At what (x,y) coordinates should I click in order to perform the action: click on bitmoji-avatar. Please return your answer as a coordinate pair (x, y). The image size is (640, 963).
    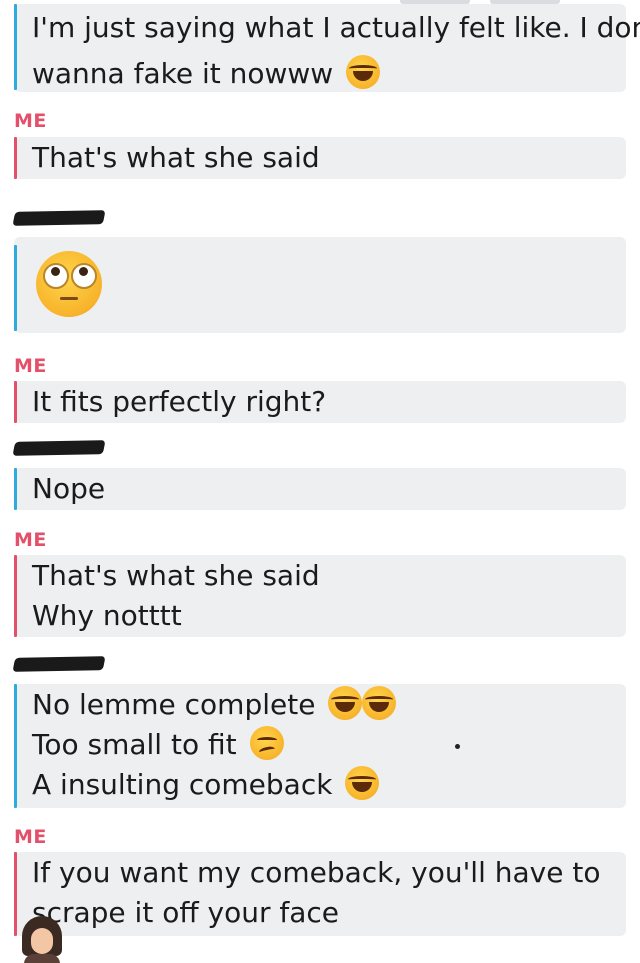
    Looking at the image, I should click on (42, 939).